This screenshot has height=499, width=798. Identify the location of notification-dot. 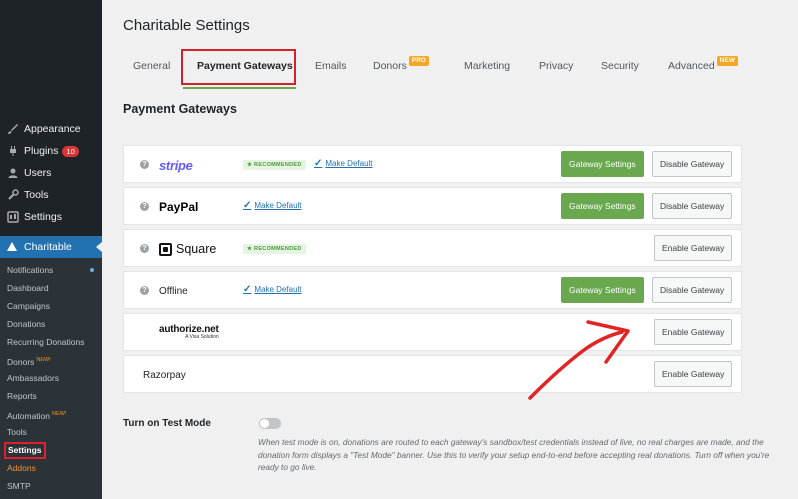
(92, 270).